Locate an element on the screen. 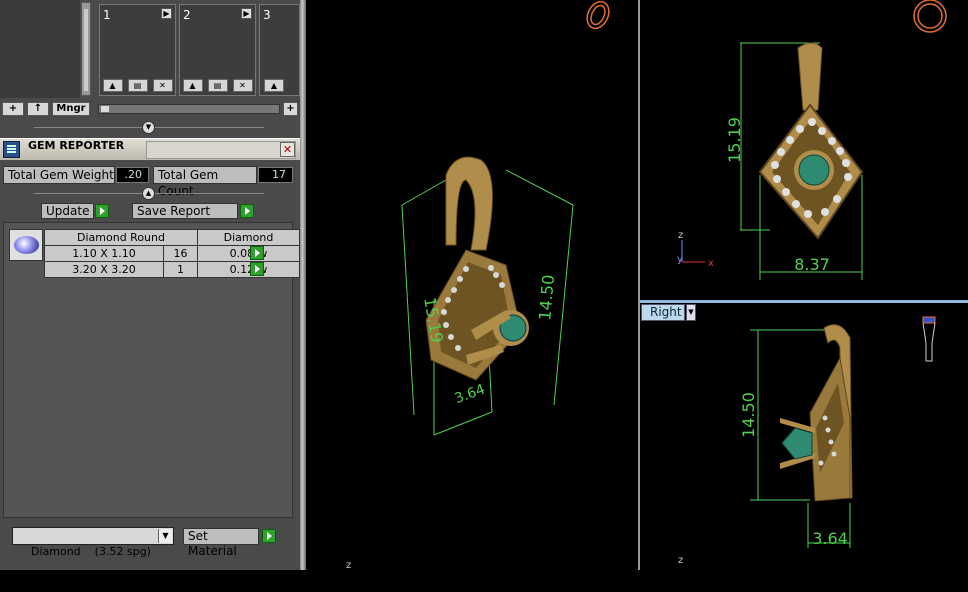 This screenshot has width=968, height=592. axis-x-label: x is located at coordinates (711, 263).